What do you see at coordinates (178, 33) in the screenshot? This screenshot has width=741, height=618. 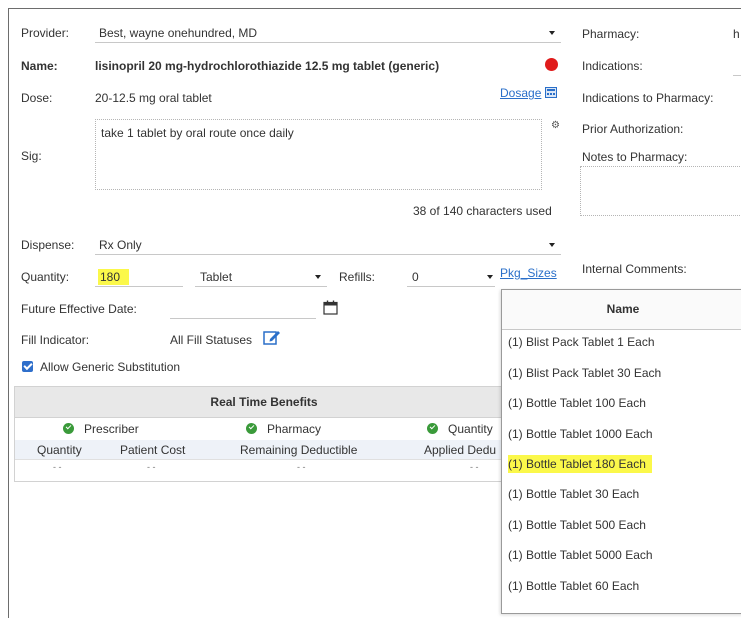 I see `provider-value: Best, wayne onehundred, MD` at bounding box center [178, 33].